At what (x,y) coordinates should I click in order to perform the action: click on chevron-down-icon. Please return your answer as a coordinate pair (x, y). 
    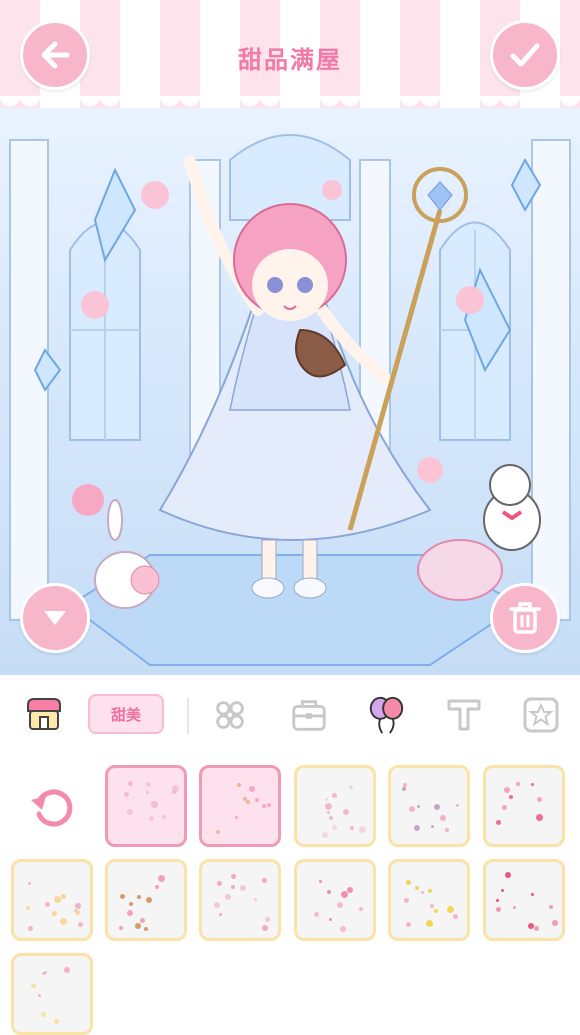
    Looking at the image, I should click on (55, 618).